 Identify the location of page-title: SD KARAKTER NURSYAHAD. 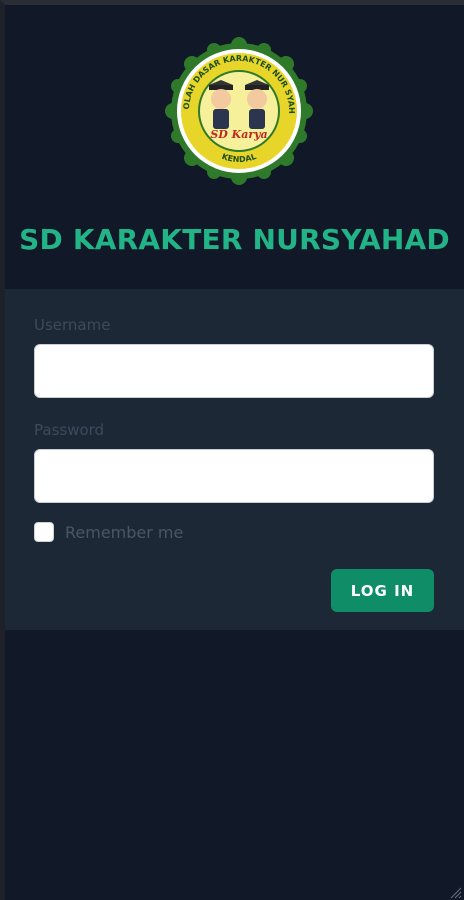
(234, 239).